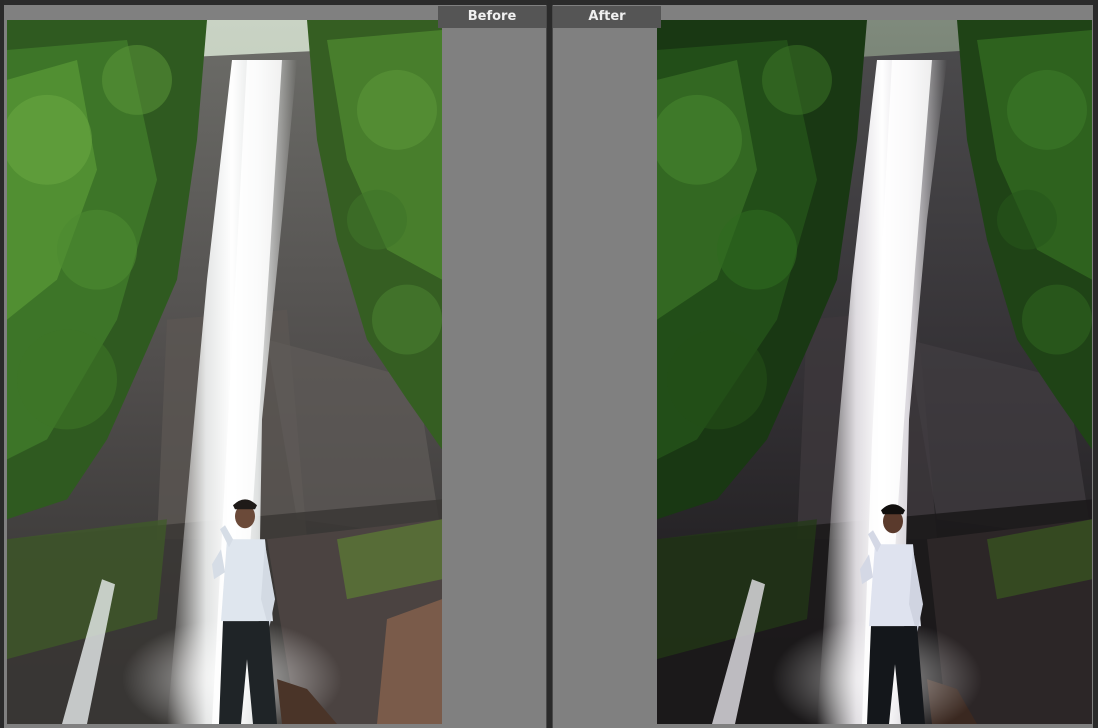 This screenshot has width=1098, height=728. What do you see at coordinates (492, 17) in the screenshot?
I see `before-label: Before` at bounding box center [492, 17].